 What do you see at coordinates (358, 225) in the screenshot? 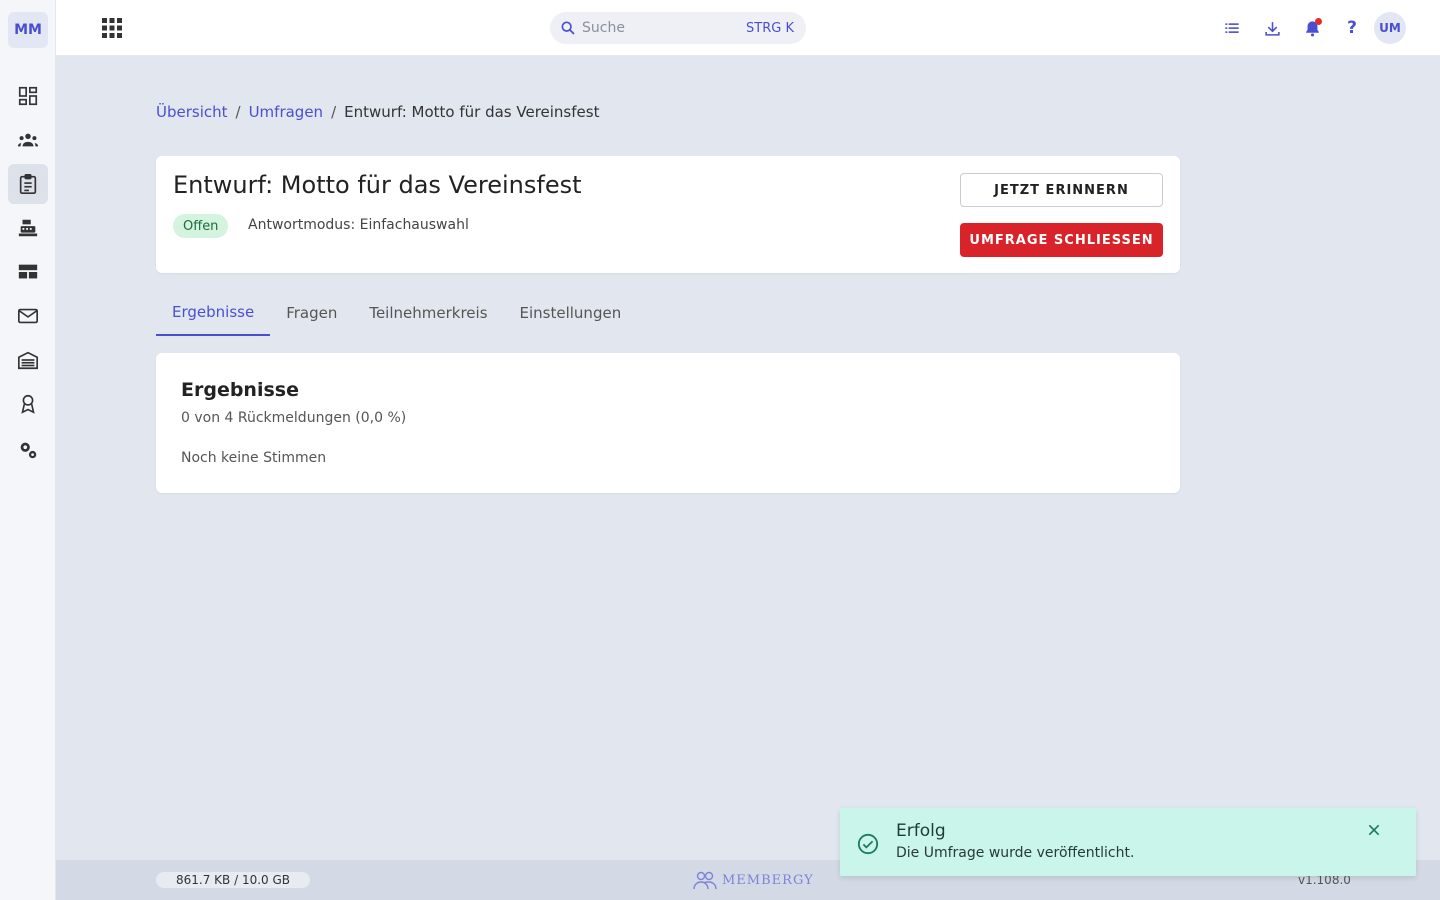
I see `answer-mode: Antwortmodus: Einfachauswahl` at bounding box center [358, 225].